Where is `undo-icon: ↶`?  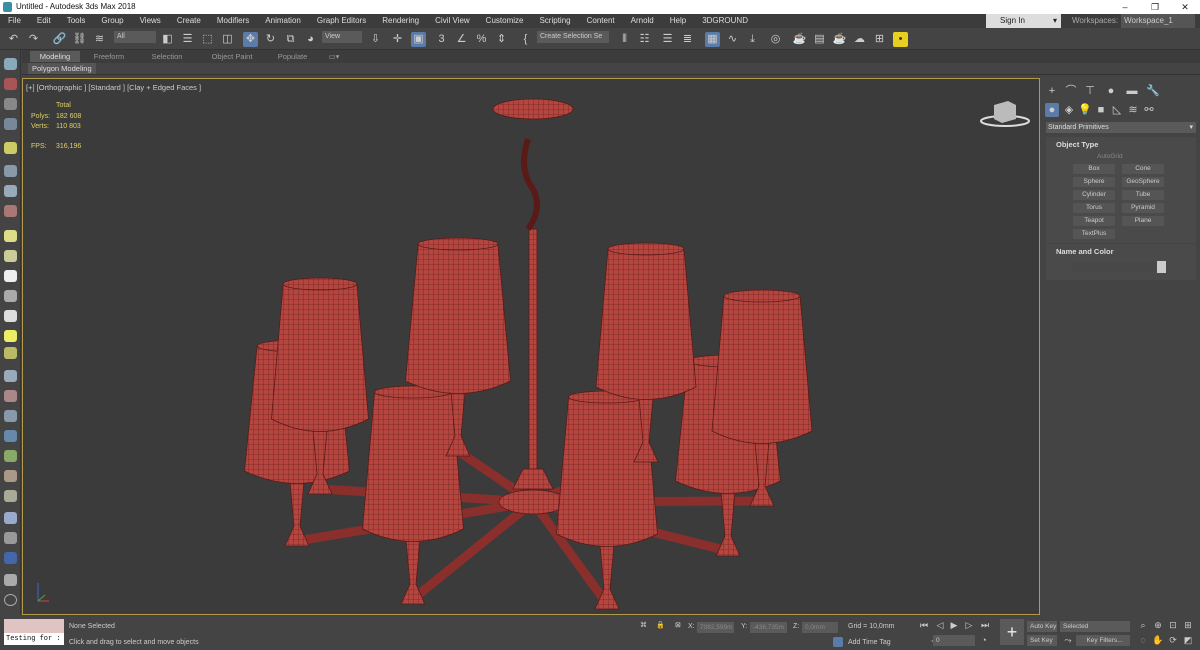
undo-icon: ↶ is located at coordinates (13, 39).